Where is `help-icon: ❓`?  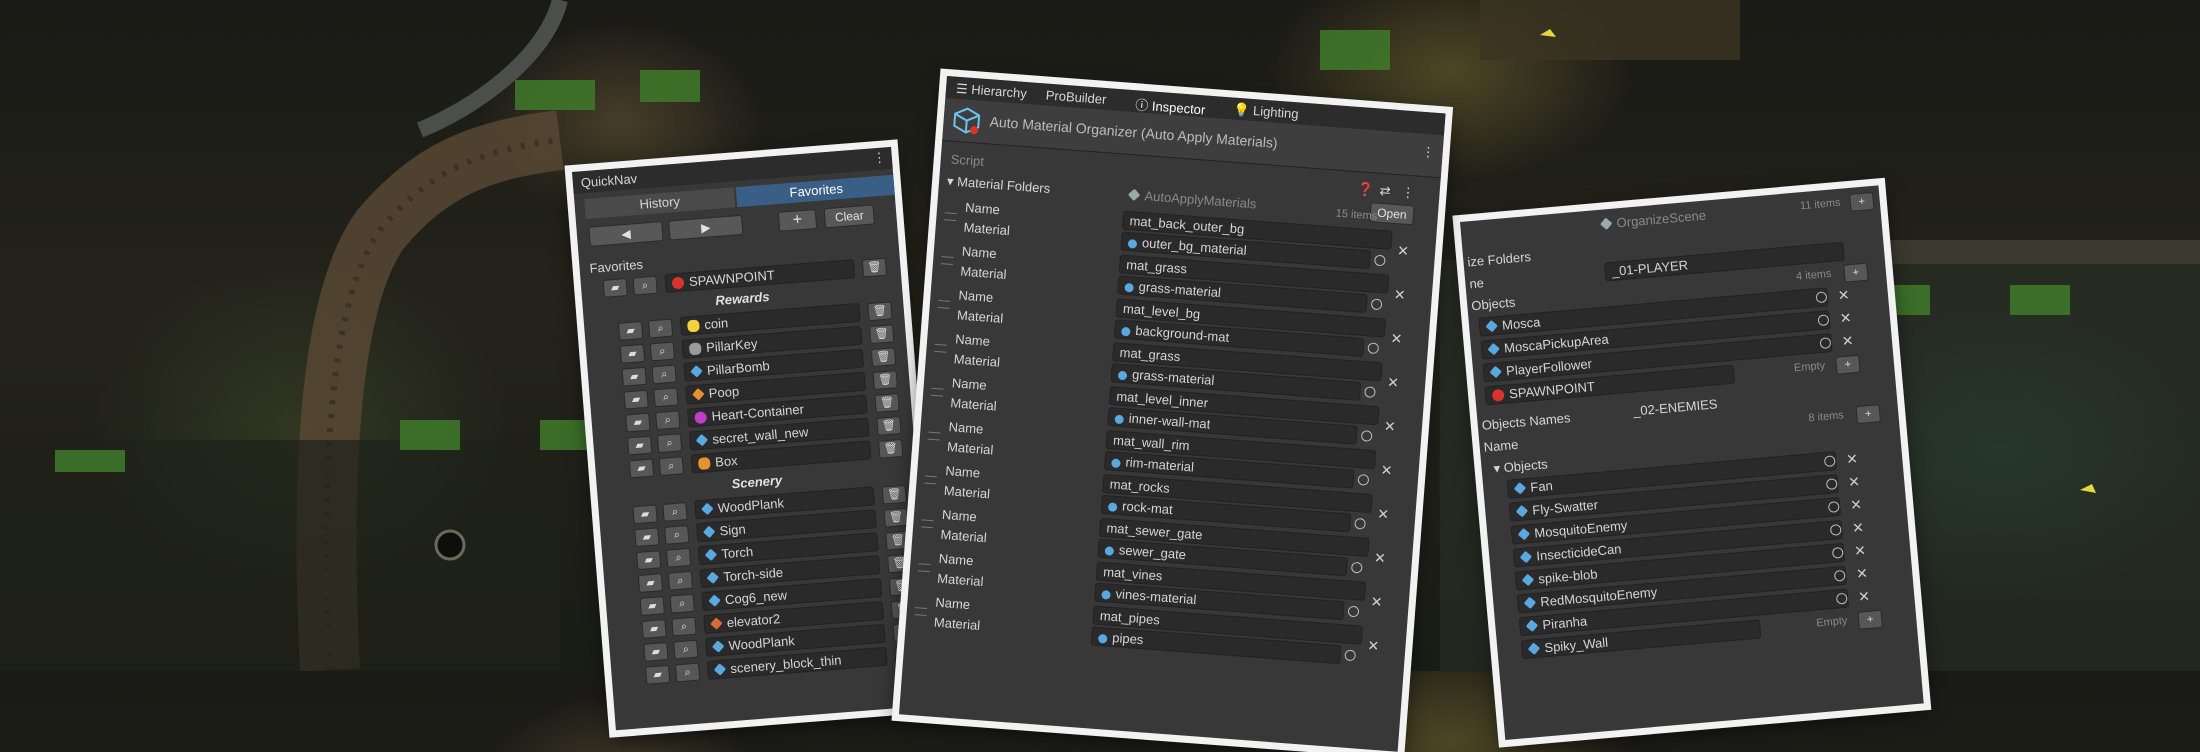 help-icon: ❓ is located at coordinates (1365, 189).